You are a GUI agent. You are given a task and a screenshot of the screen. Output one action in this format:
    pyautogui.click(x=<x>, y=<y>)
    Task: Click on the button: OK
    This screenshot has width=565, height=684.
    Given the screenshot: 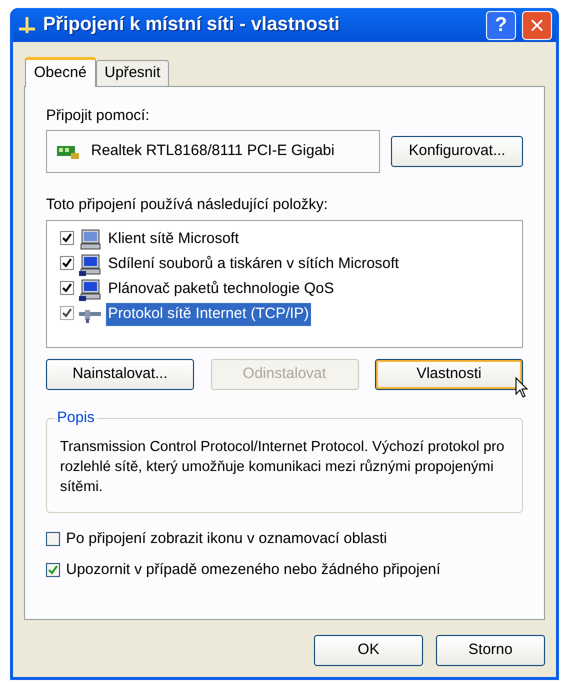 What is the action you would take?
    pyautogui.click(x=368, y=650)
    